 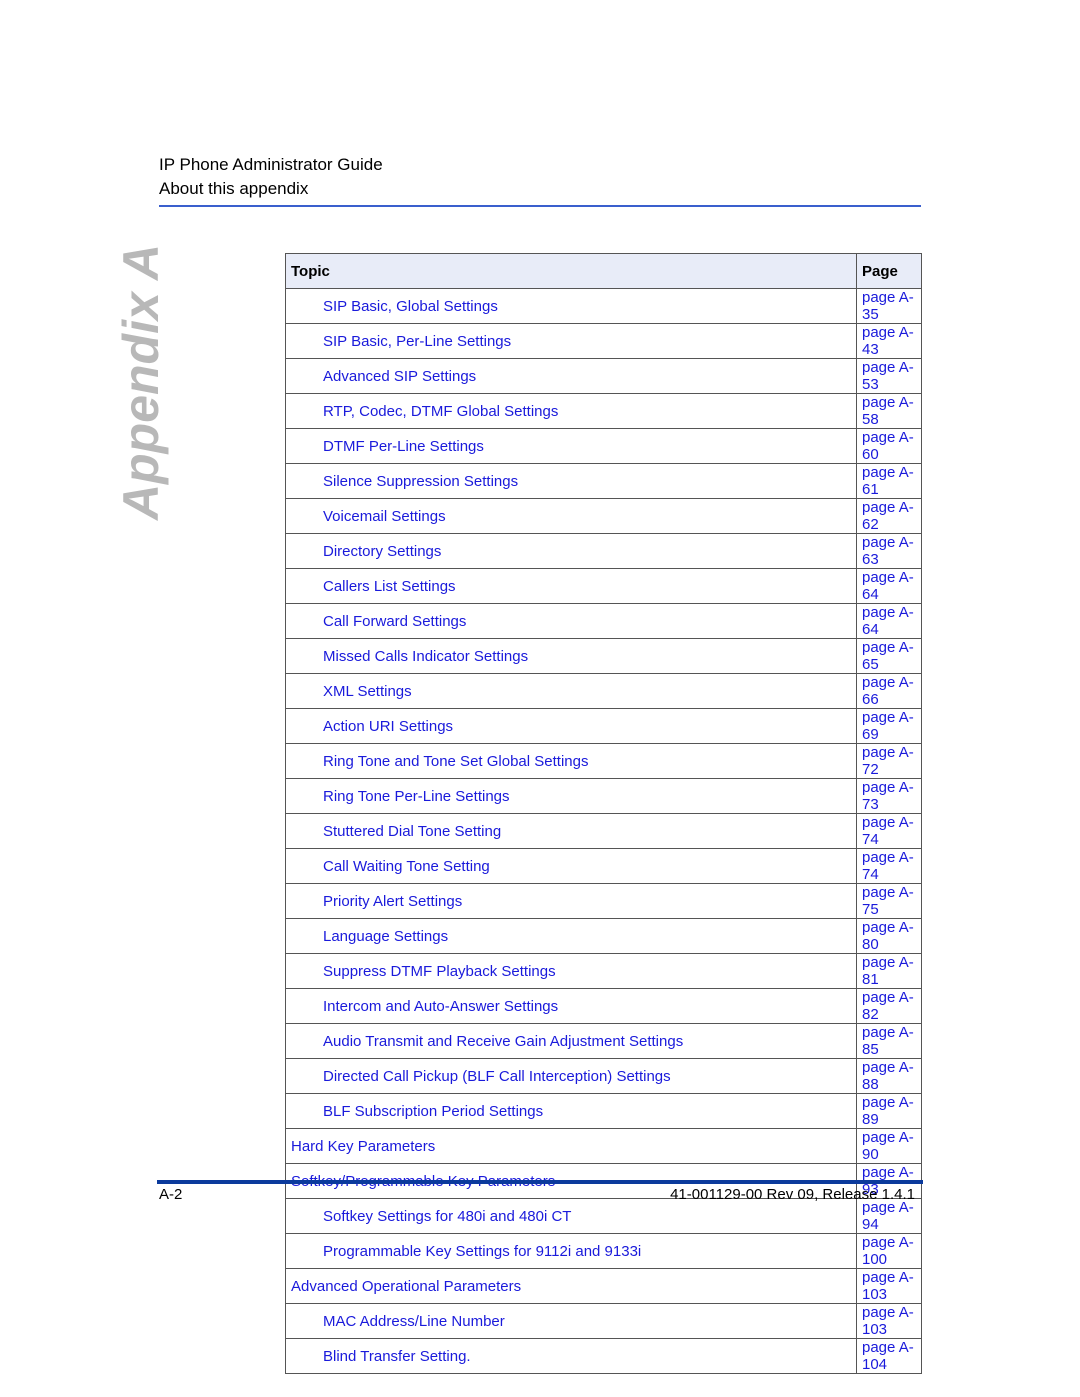 What do you see at coordinates (271, 164) in the screenshot?
I see `document-title: IP Phone Administrator Guide` at bounding box center [271, 164].